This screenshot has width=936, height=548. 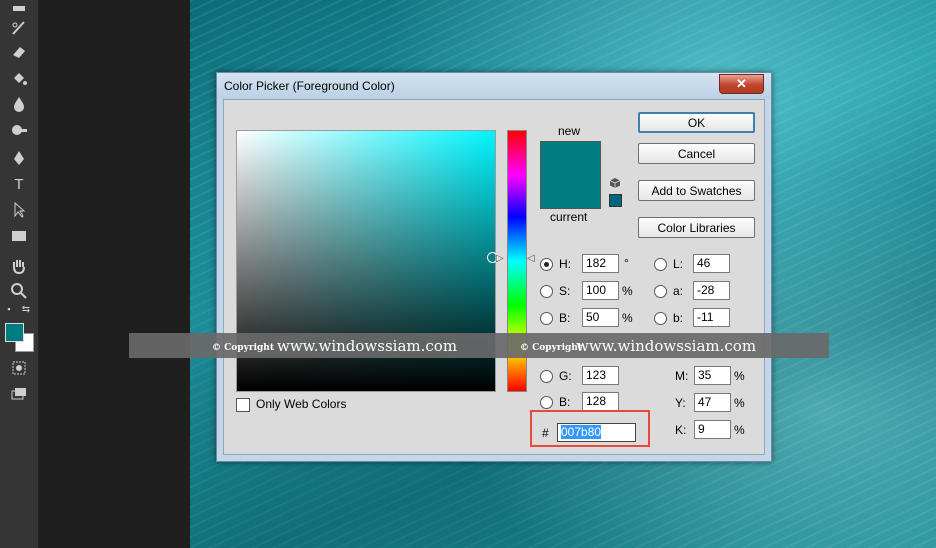 I want to click on current-color-label: current, so click(x=569, y=217).